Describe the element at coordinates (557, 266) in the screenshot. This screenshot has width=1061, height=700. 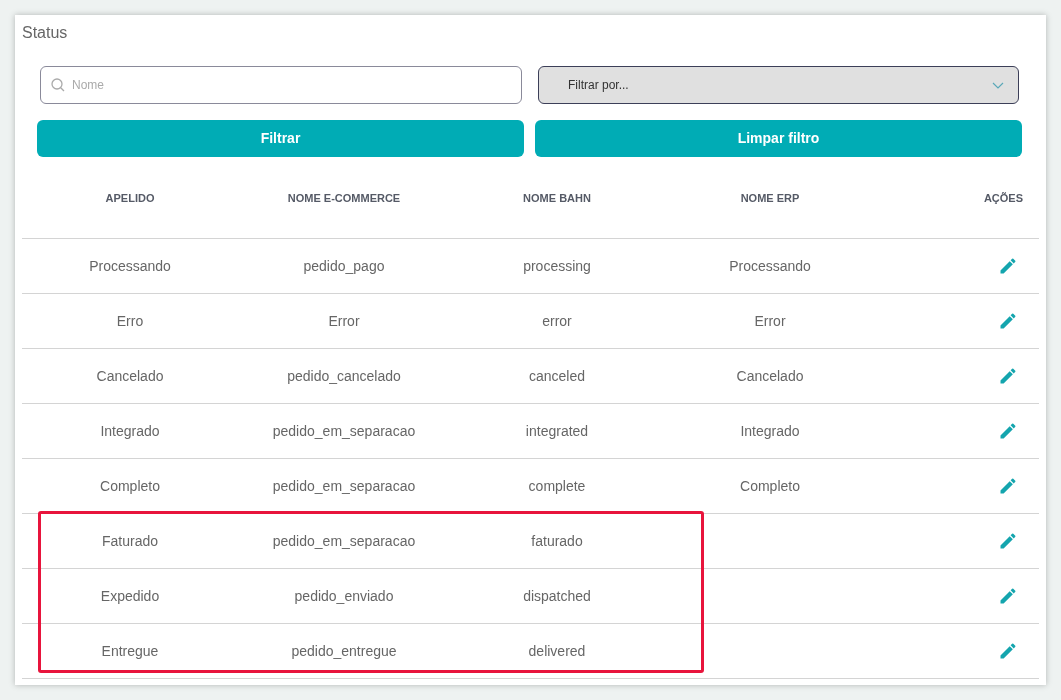
I see `table-cell-text: processing` at that location.